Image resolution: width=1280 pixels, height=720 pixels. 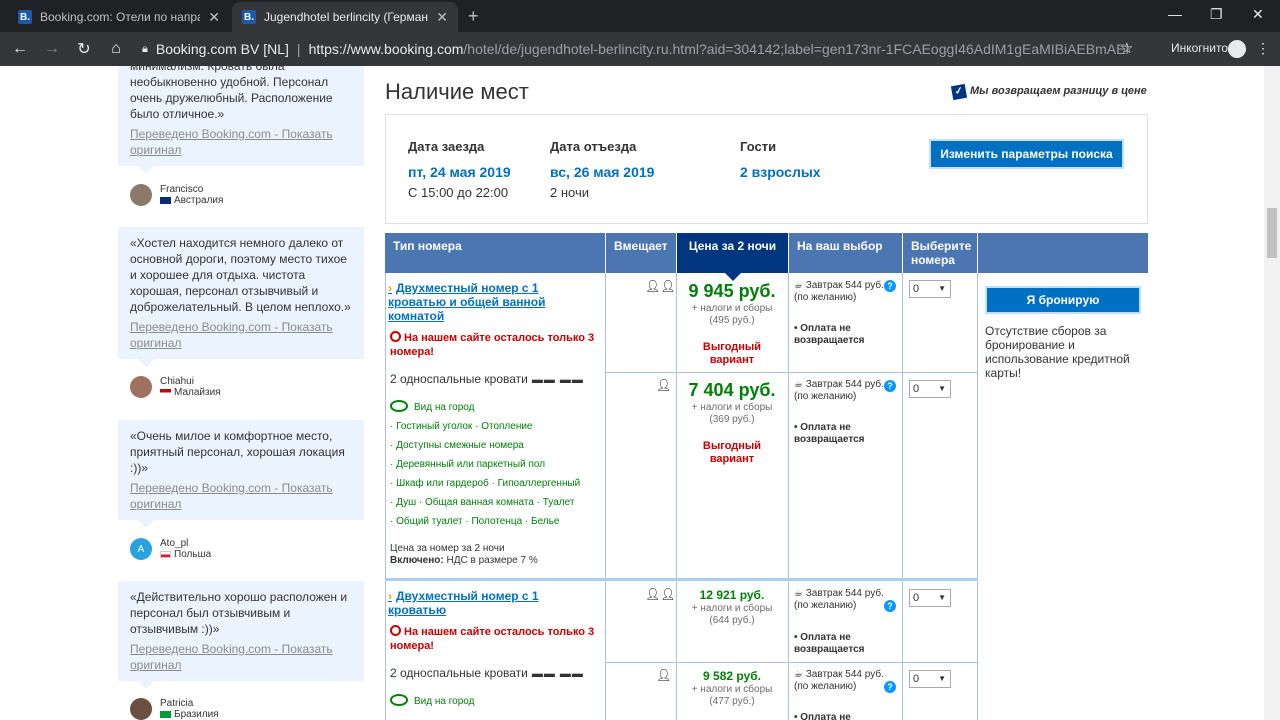 I want to click on close-window-icon: ✕, so click(x=1258, y=14).